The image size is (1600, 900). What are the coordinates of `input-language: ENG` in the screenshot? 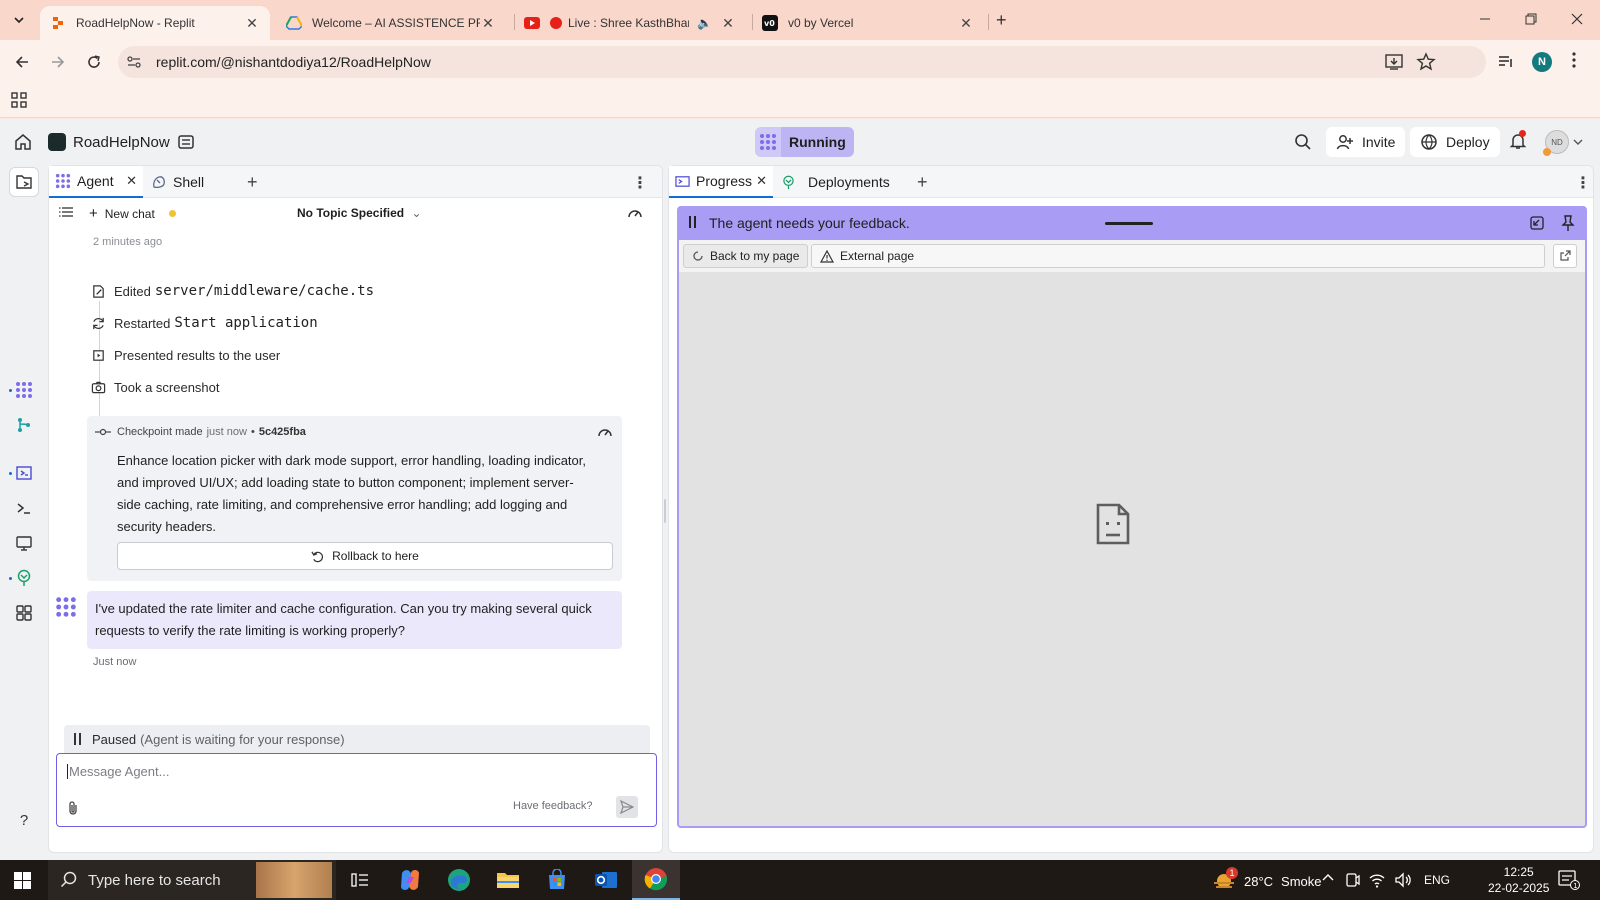 It's located at (1437, 880).